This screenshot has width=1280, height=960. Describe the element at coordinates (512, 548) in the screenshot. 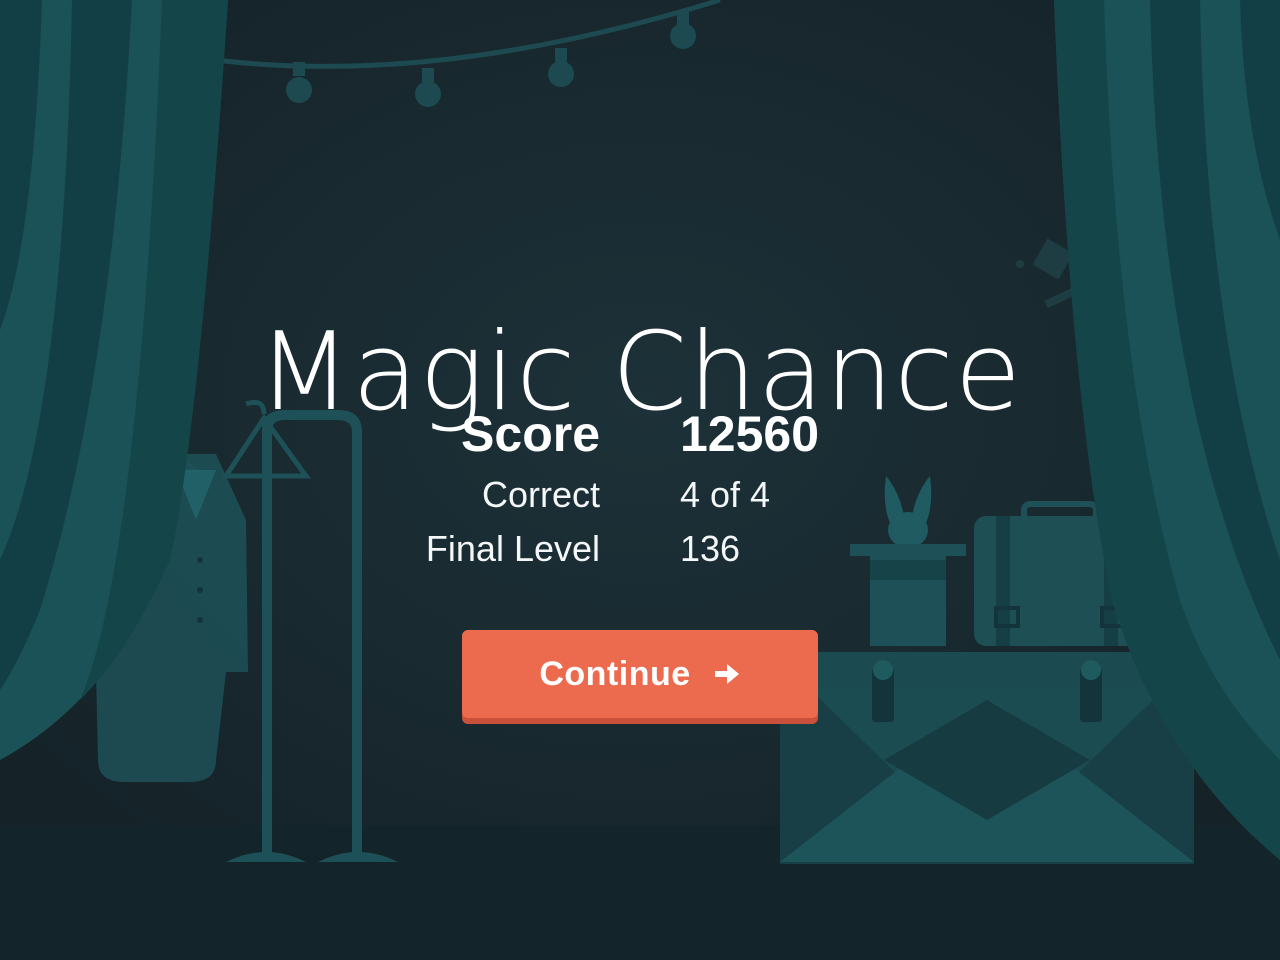

I see `final-level-label: Final Level` at that location.